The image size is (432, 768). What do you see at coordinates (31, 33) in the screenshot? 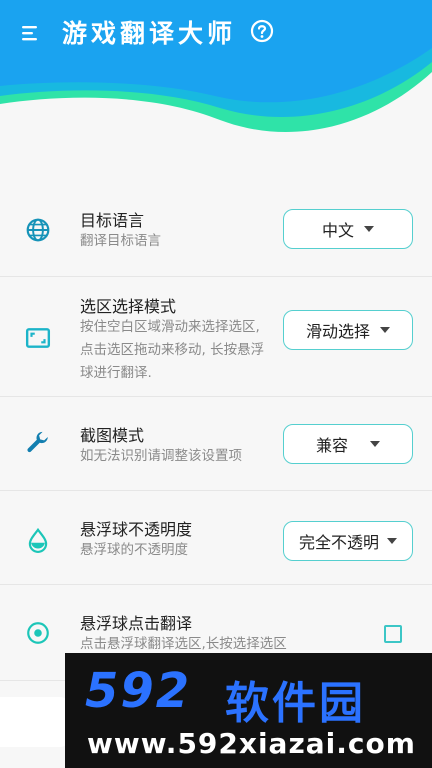
I see `menu-icon` at bounding box center [31, 33].